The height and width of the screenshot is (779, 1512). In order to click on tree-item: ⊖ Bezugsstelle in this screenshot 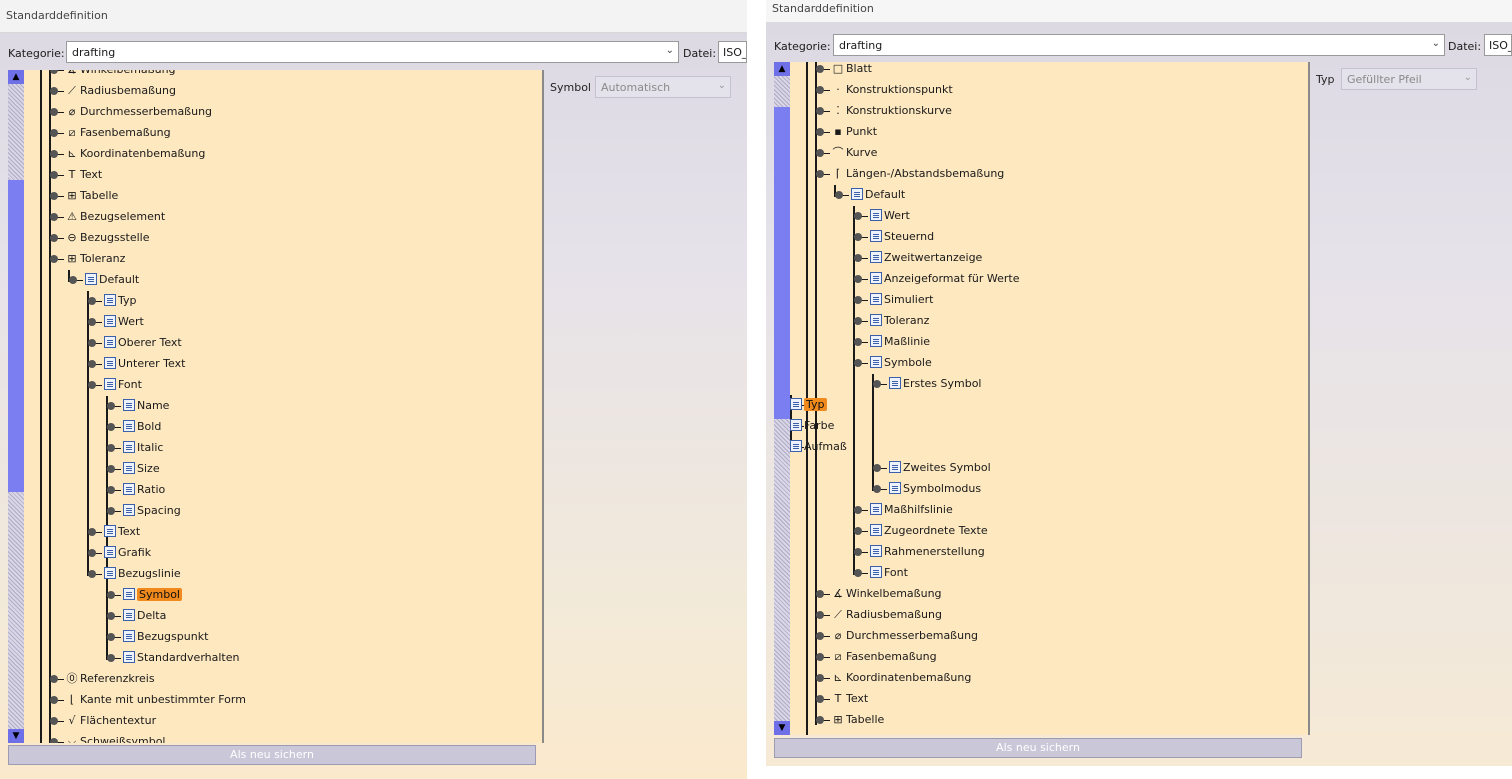, I will do `click(107, 238)`.